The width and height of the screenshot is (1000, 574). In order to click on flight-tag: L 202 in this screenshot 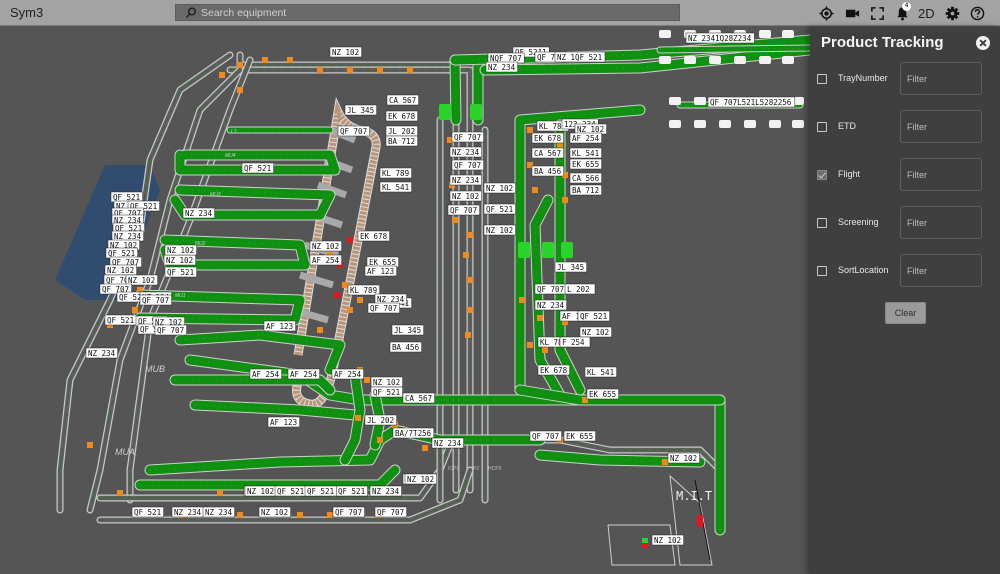, I will do `click(580, 289)`.